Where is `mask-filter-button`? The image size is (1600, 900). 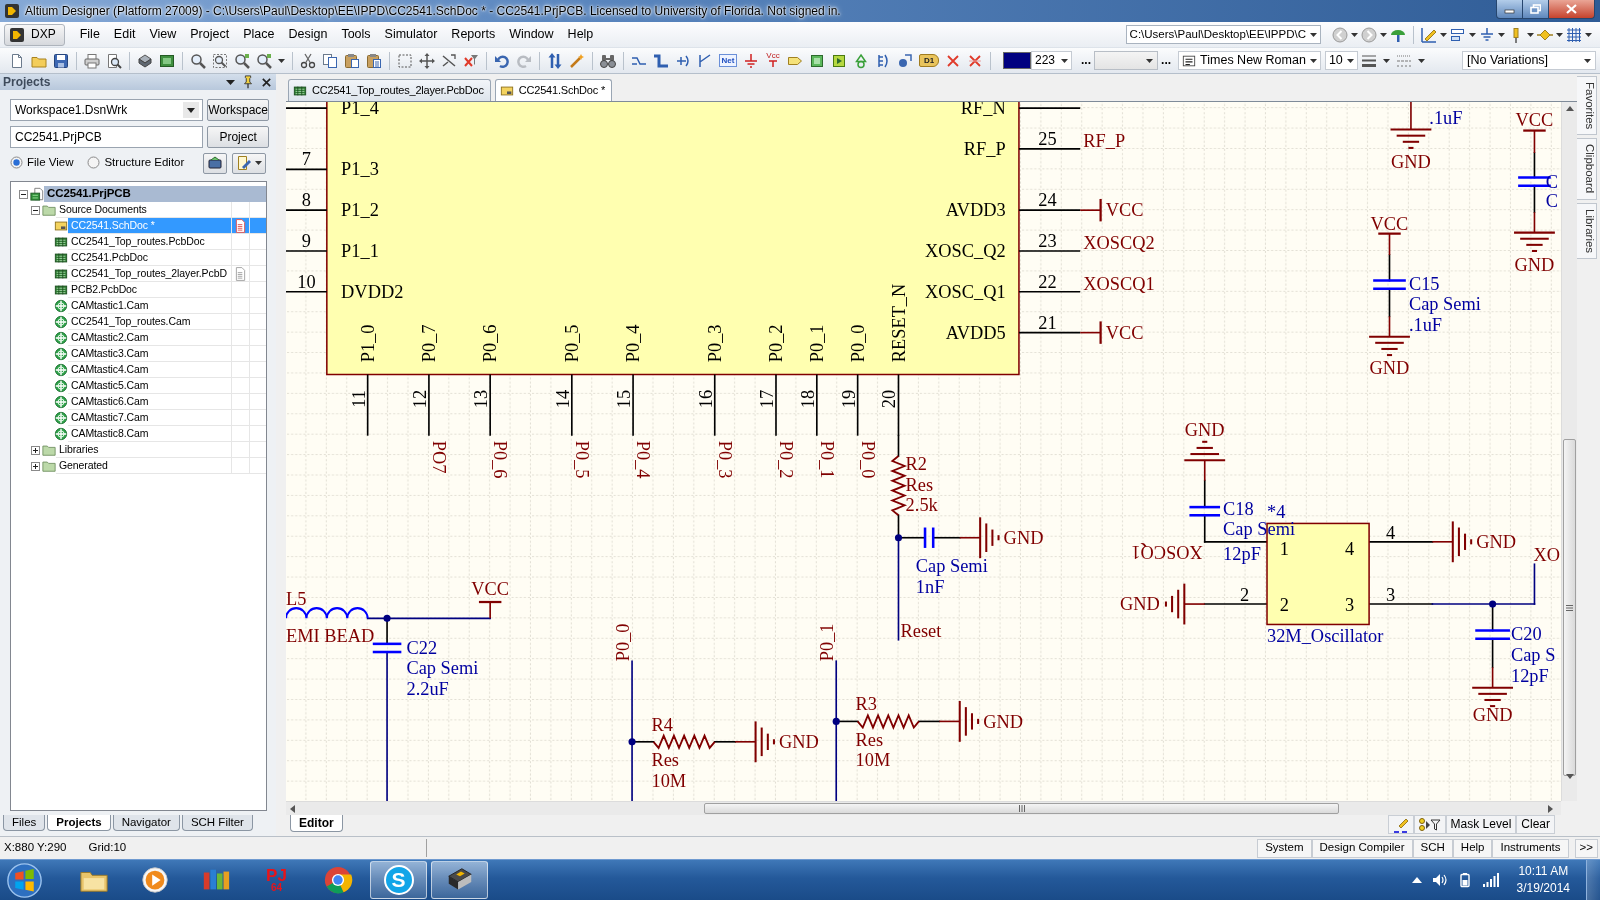 mask-filter-button is located at coordinates (1429, 824).